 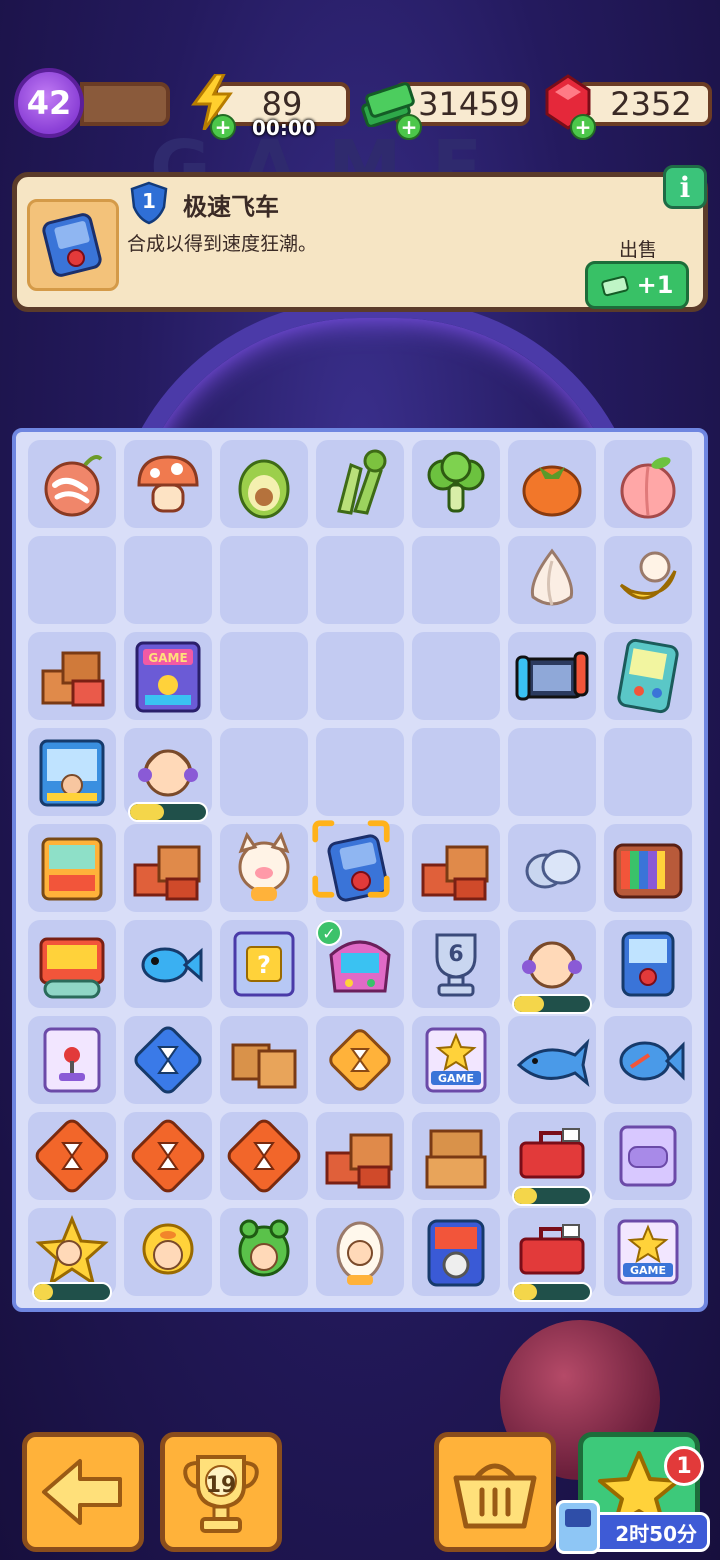 I want to click on board-cell-avocado, so click(x=264, y=484).